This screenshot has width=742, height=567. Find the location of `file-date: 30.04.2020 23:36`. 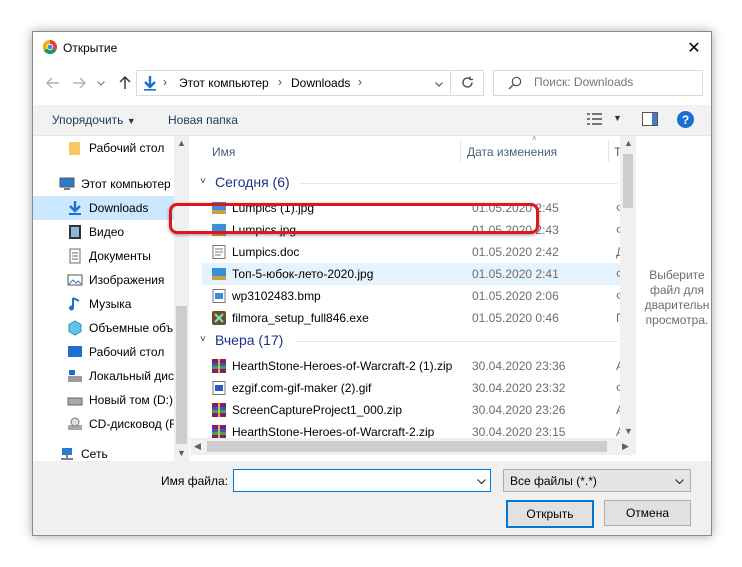

file-date: 30.04.2020 23:36 is located at coordinates (519, 366).